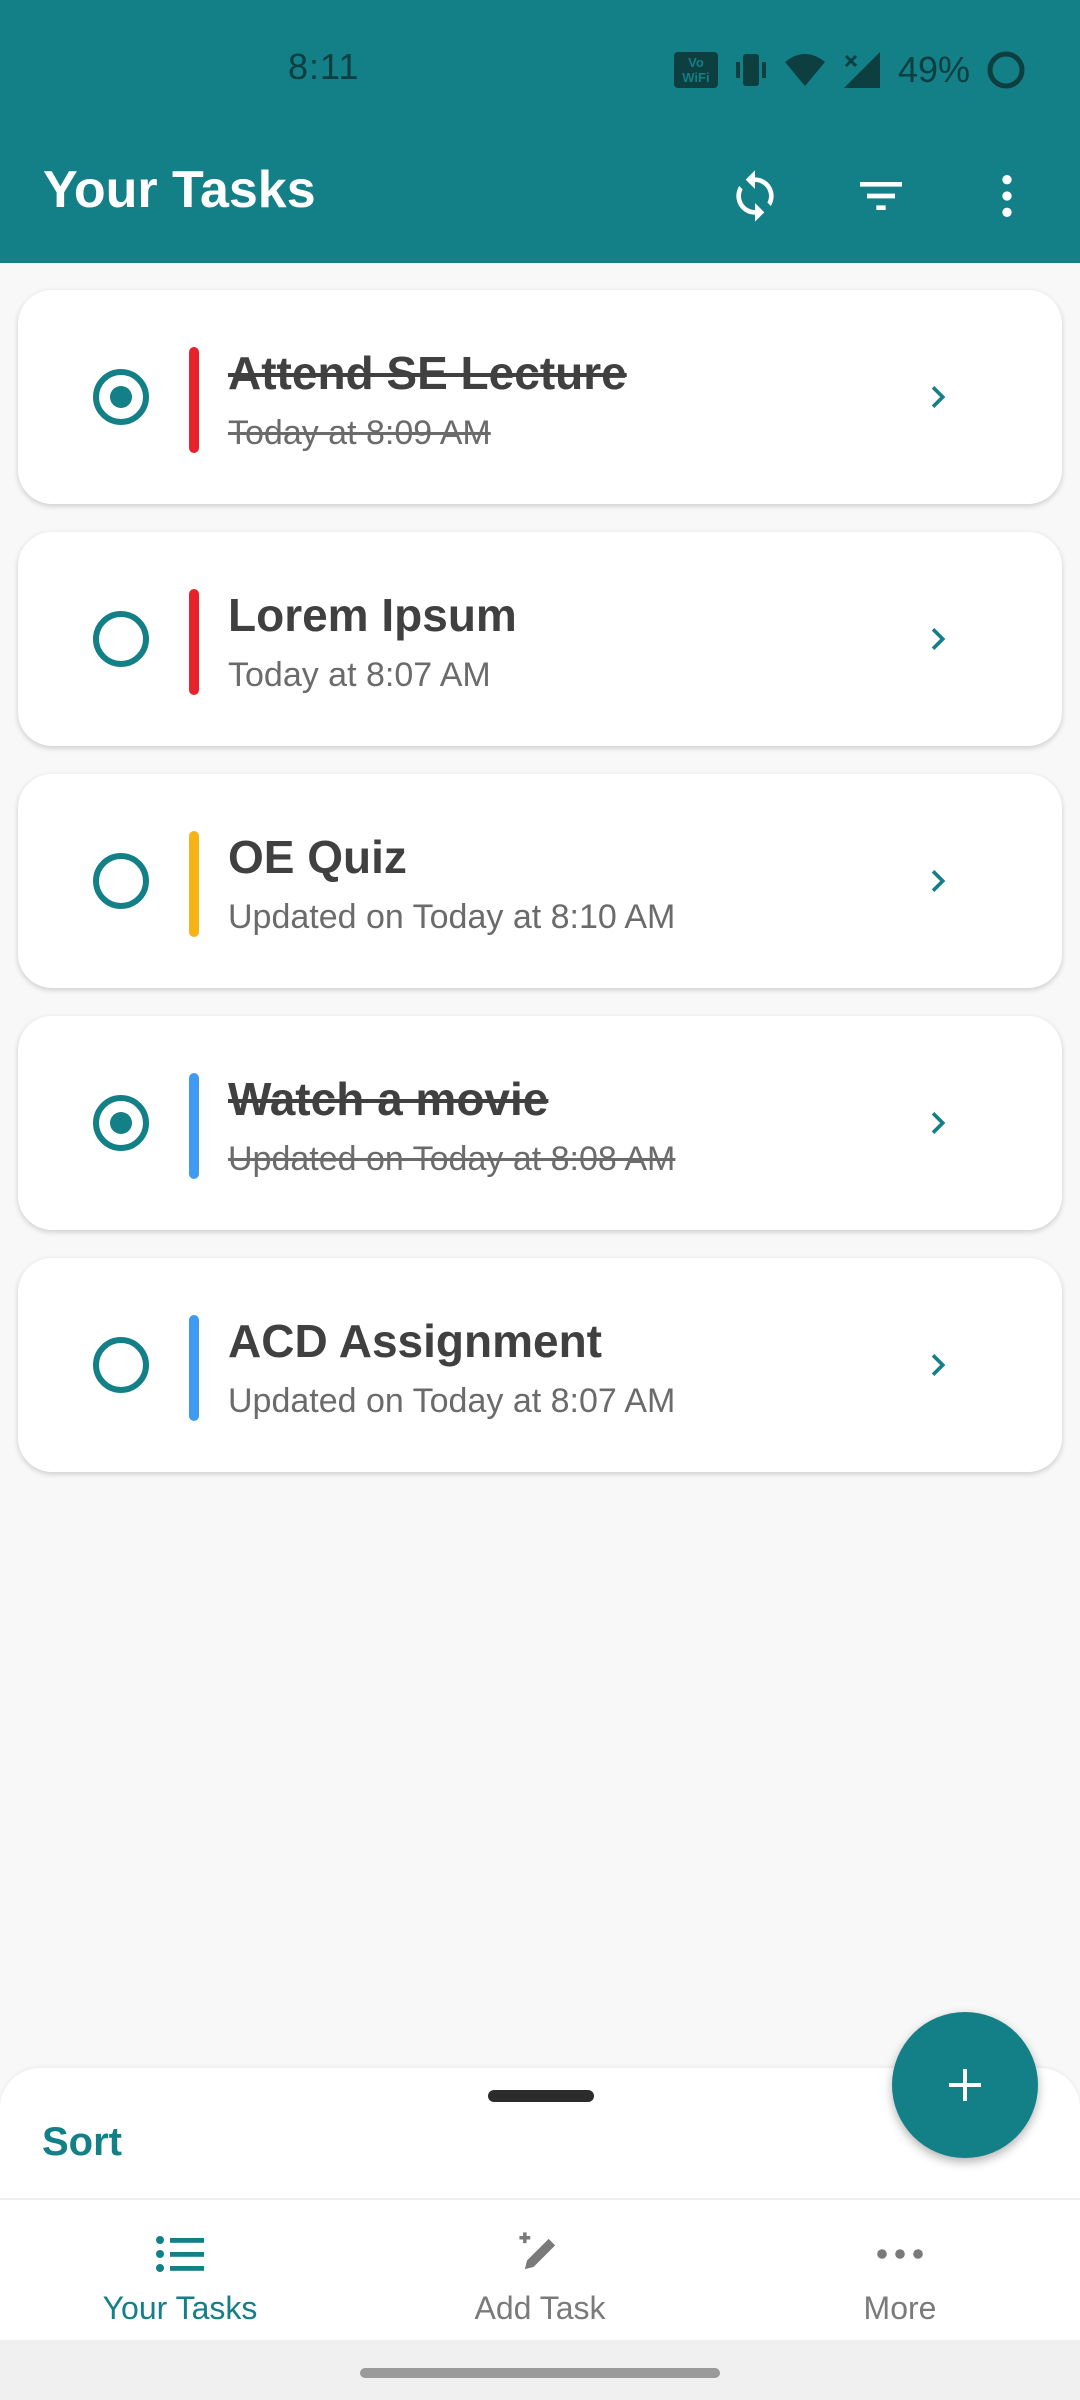 This screenshot has width=1080, height=2400. Describe the element at coordinates (452, 1159) in the screenshot. I see `task-time: Updated on Today at 8:08 AM` at that location.